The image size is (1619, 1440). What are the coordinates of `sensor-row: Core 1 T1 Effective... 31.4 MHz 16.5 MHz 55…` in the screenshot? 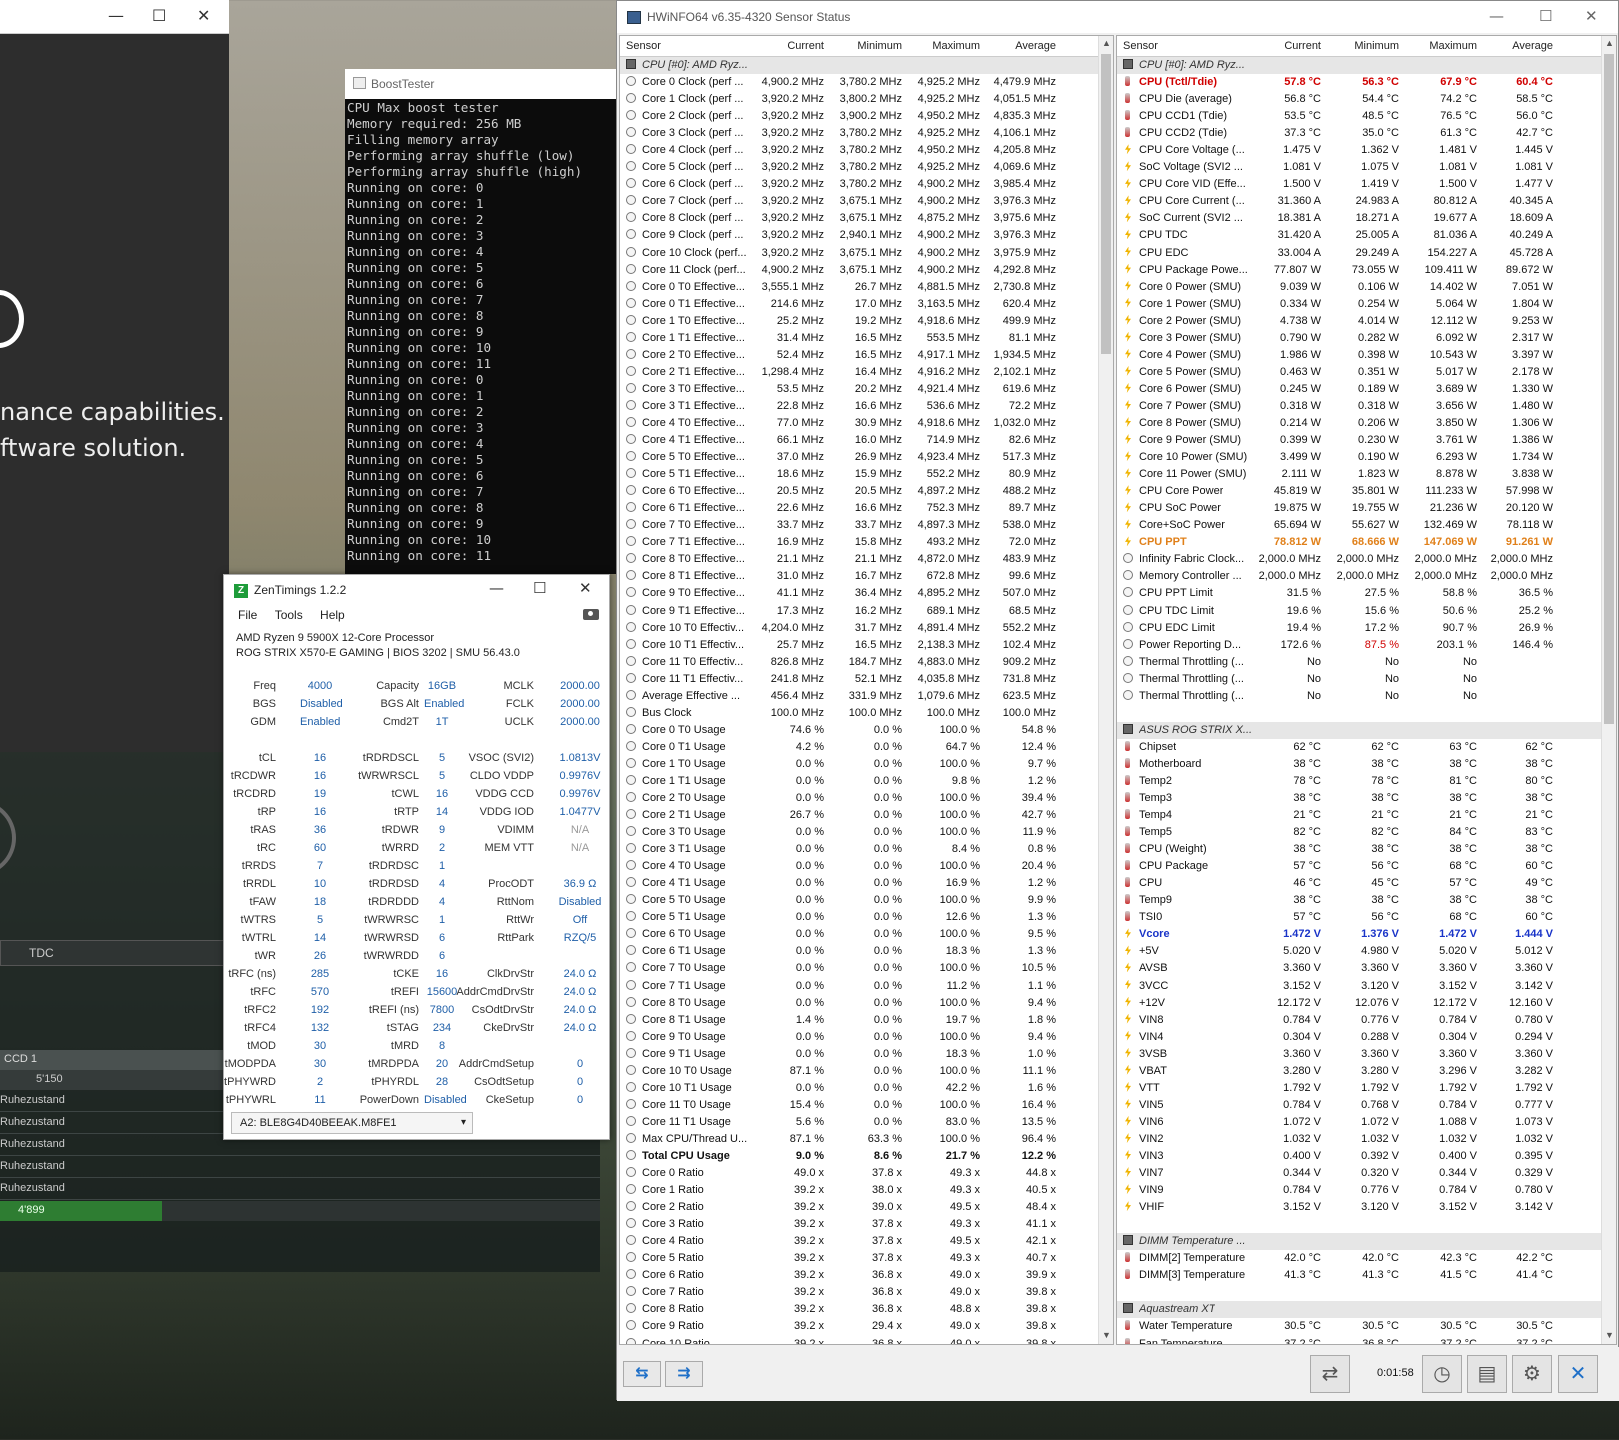 It's located at (866, 338).